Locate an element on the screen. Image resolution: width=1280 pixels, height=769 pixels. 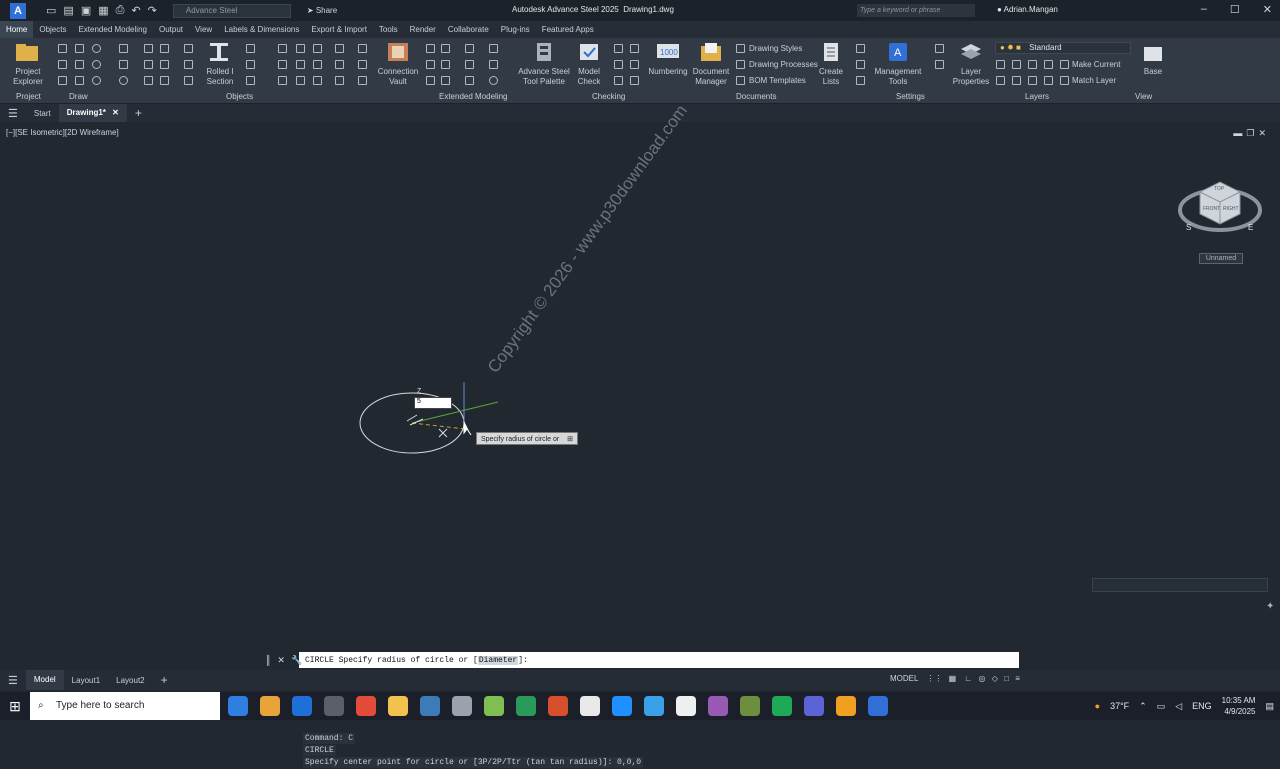
audit-icon is located at coordinates (634, 48).